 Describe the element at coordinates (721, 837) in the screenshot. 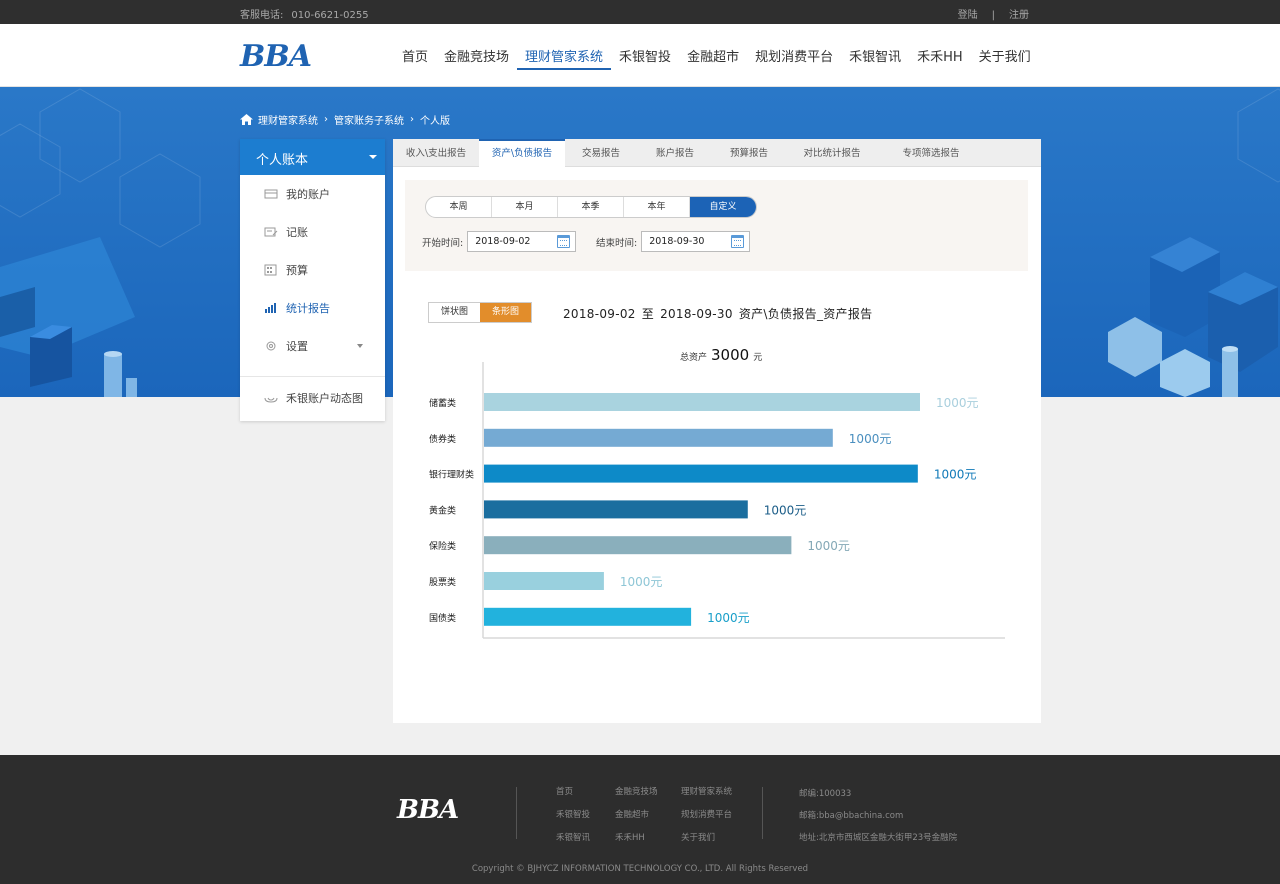

I see `footer-link: 关于我们` at that location.